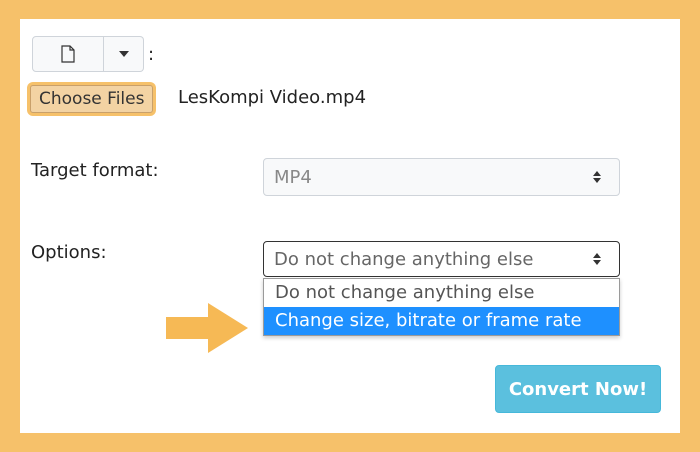  What do you see at coordinates (207, 328) in the screenshot?
I see `arrow-right-icon` at bounding box center [207, 328].